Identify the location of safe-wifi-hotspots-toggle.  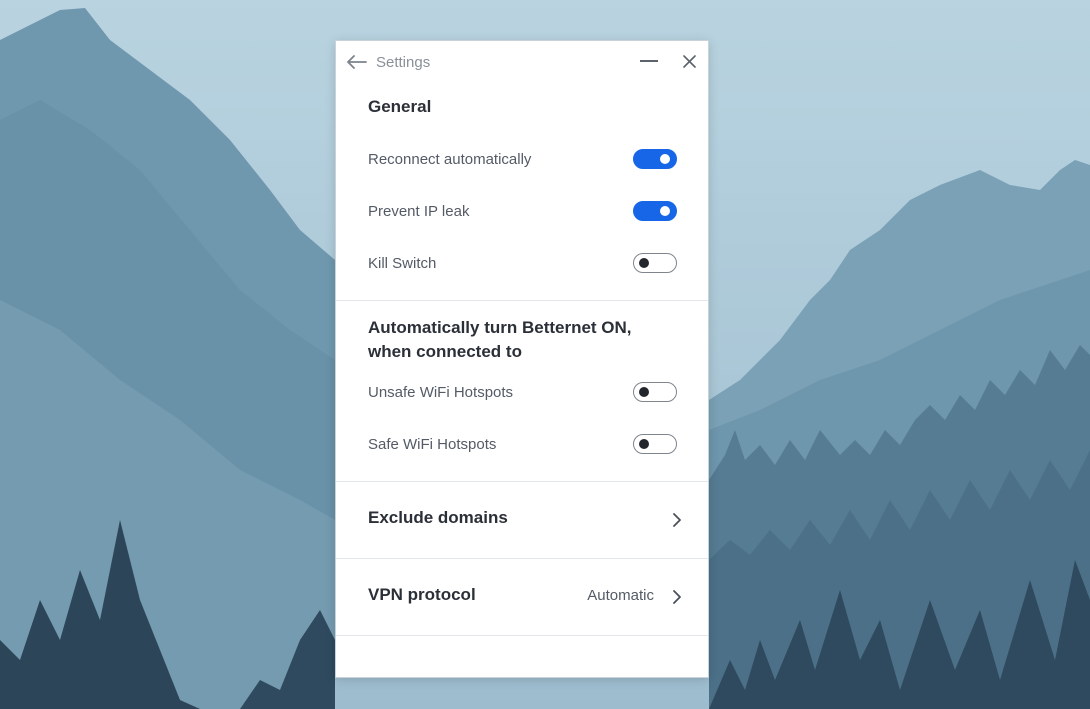
(655, 444).